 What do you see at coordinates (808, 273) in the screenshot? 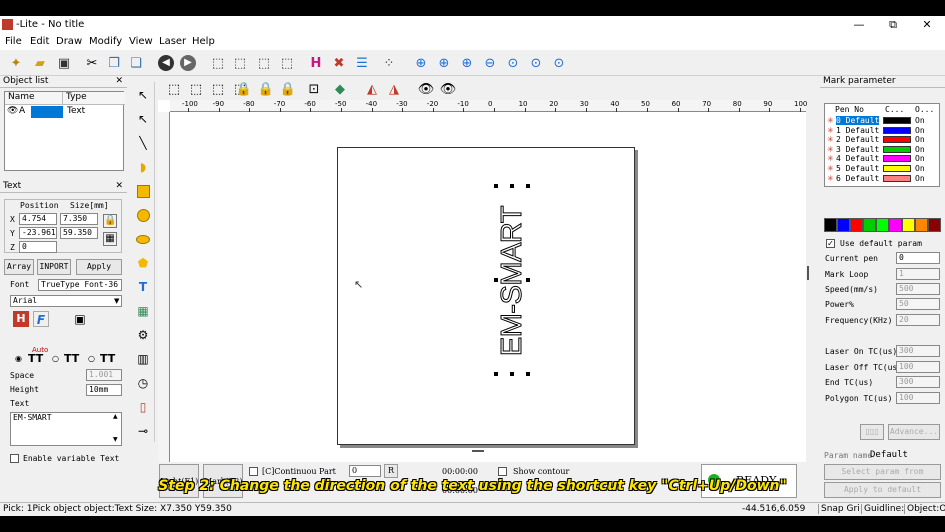
I see `canvas-splitter` at bounding box center [808, 273].